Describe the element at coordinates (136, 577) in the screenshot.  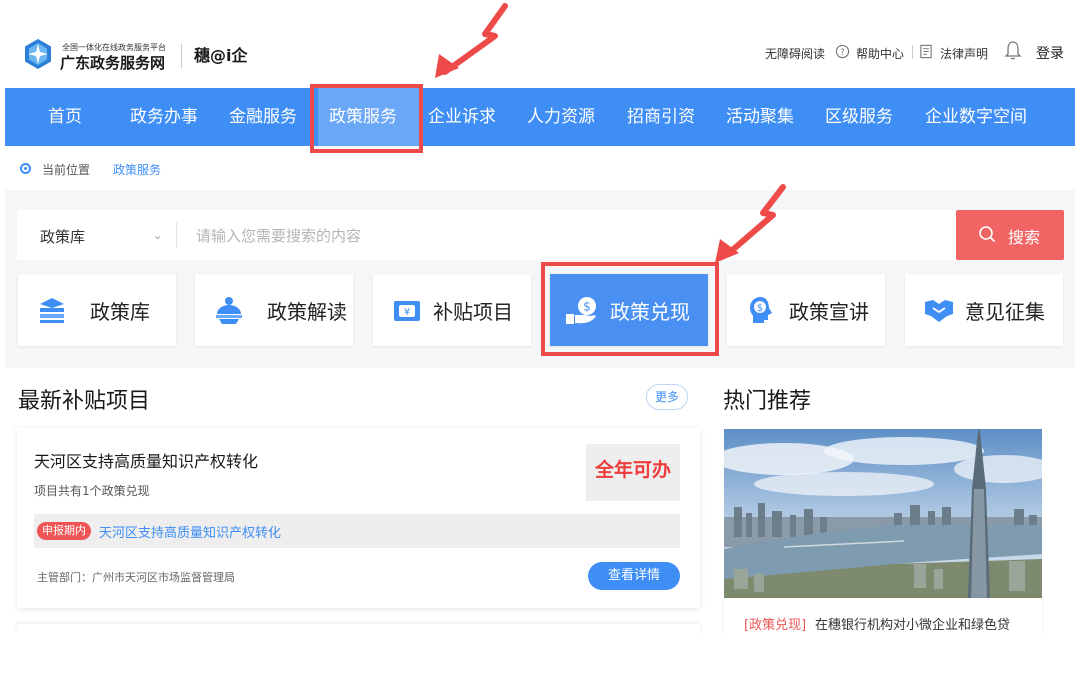
I see `card-department: 主管部门：广州市天河区市场监督管理局` at that location.